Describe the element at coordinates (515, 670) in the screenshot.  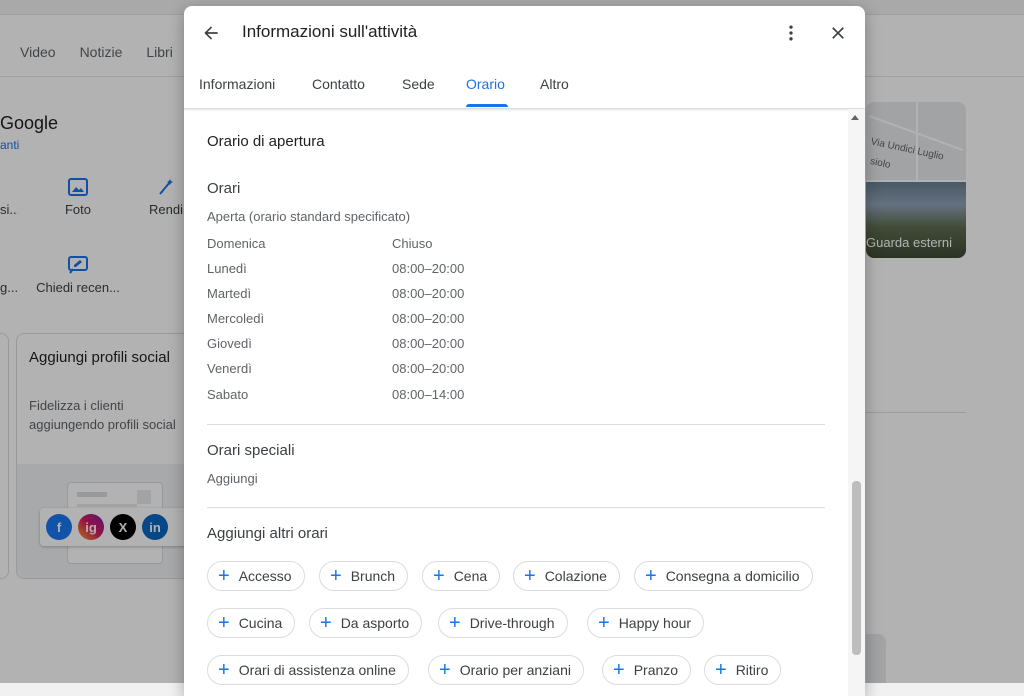
I see `chip-label: Orario per anziani` at that location.